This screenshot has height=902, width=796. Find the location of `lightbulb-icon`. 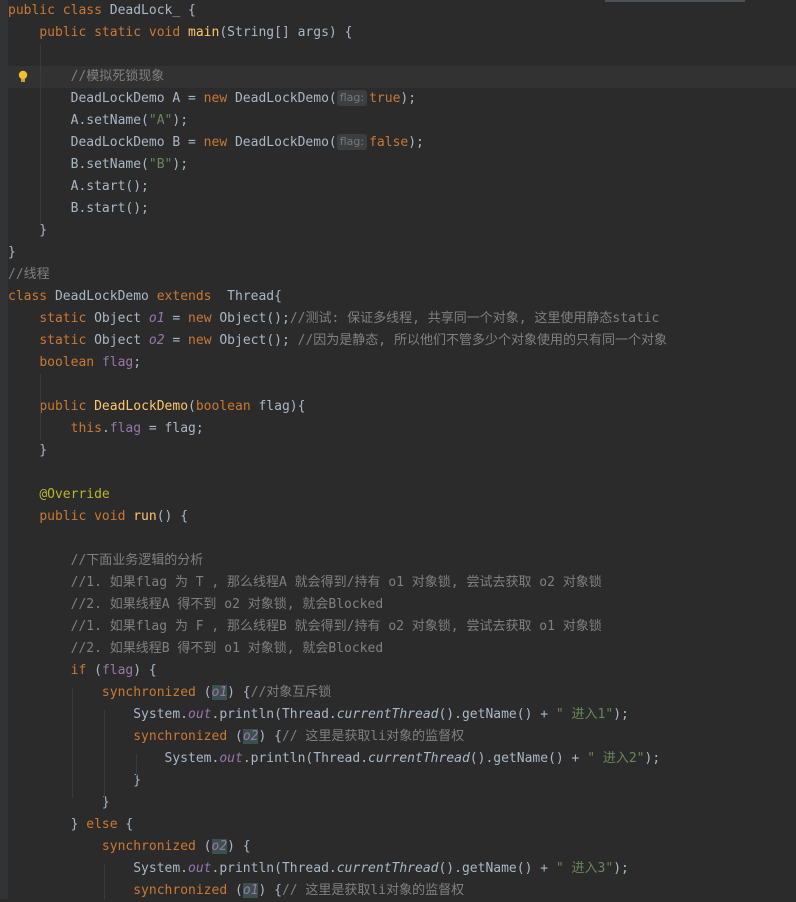

lightbulb-icon is located at coordinates (23, 77).